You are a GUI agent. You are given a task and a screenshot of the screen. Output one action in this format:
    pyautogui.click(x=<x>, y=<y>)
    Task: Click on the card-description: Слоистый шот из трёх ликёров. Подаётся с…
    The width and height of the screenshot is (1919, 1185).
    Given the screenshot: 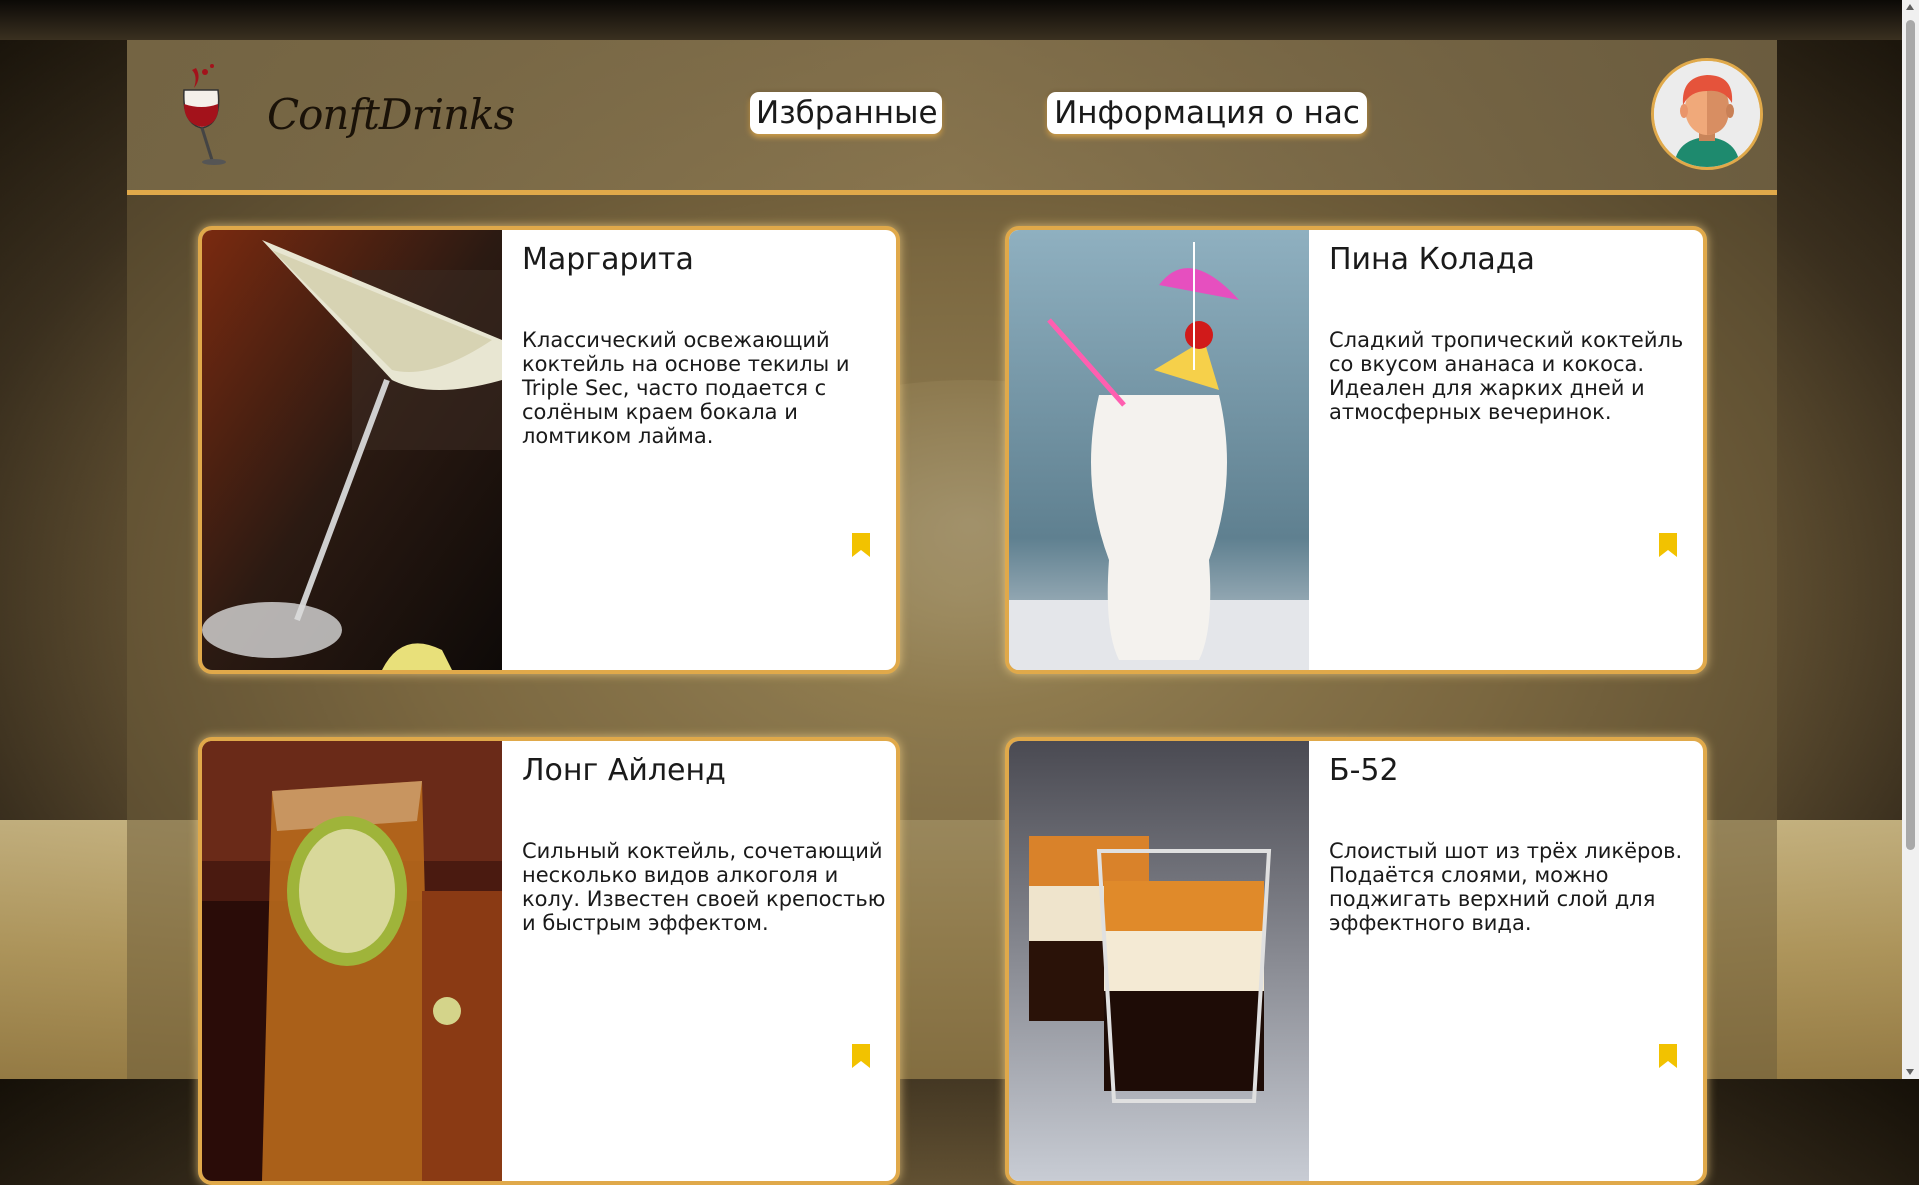 What is the action you would take?
    pyautogui.click(x=1506, y=887)
    